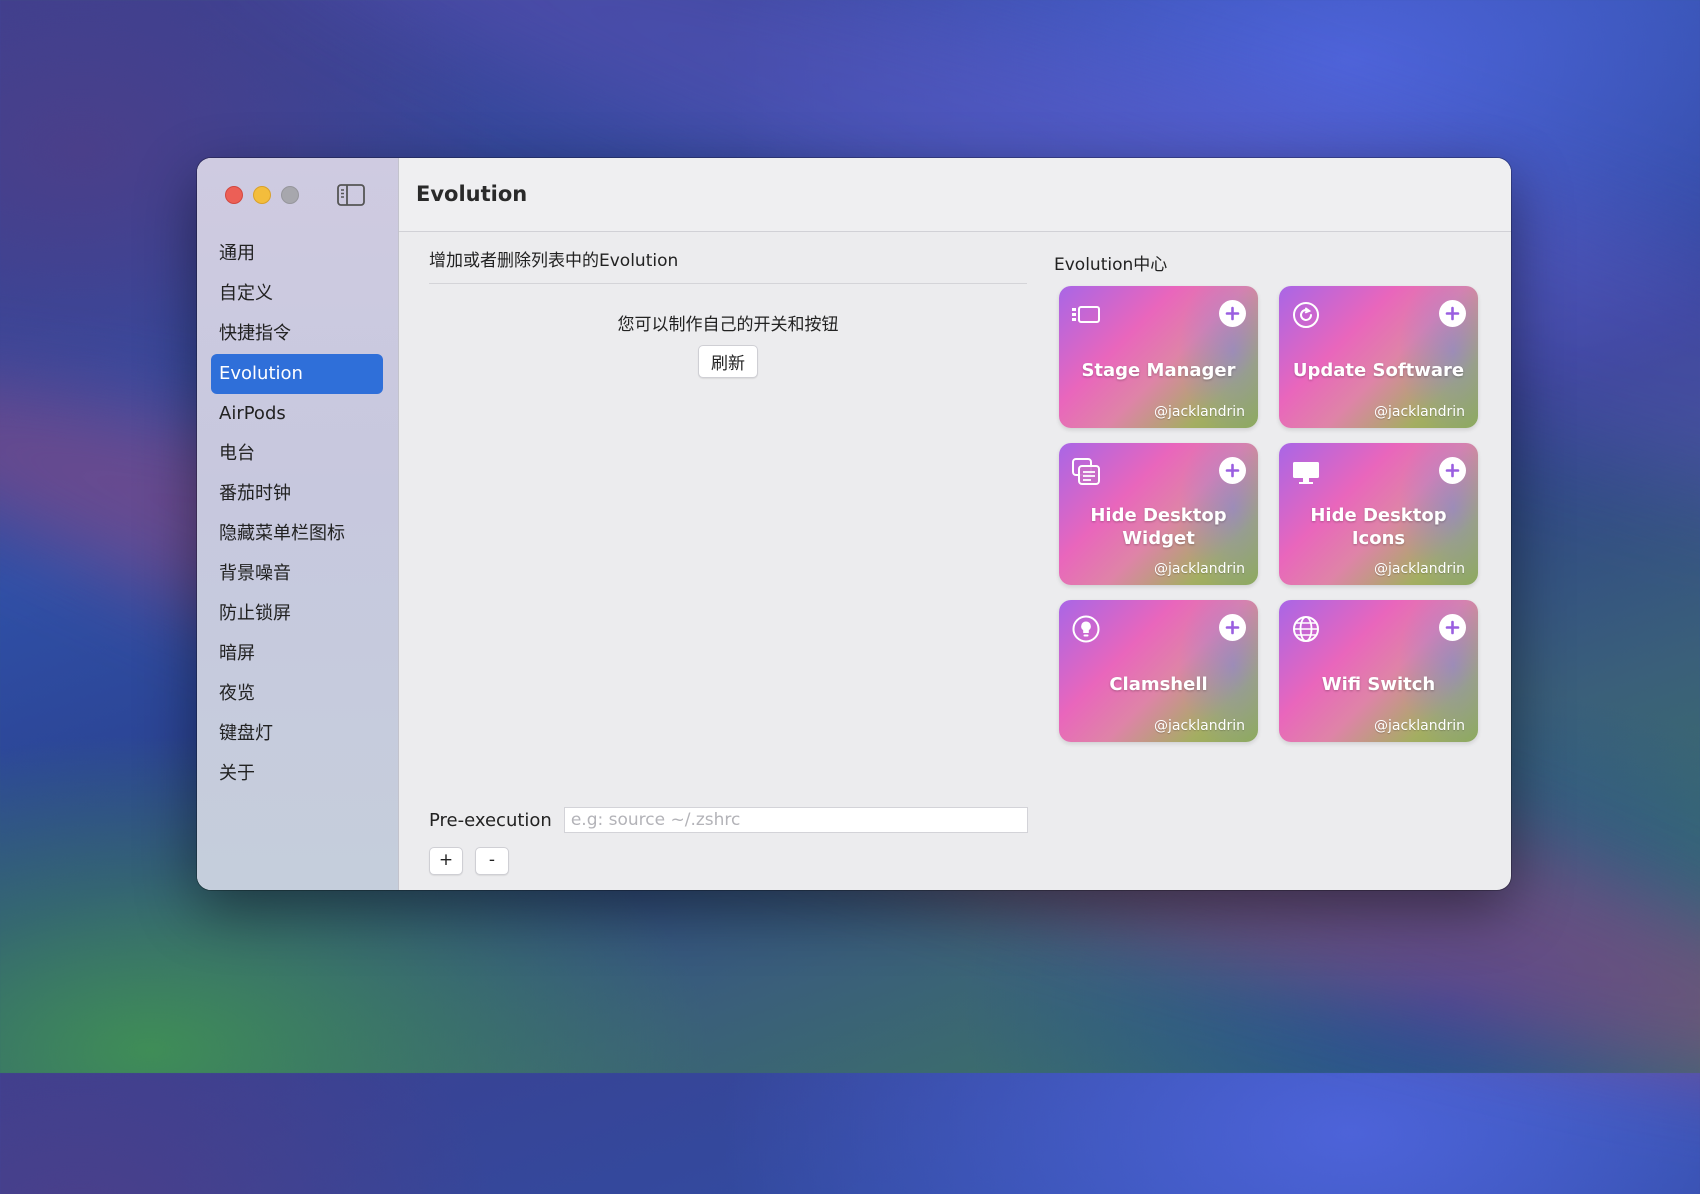 The image size is (1700, 1194). I want to click on zoom-button, so click(290, 195).